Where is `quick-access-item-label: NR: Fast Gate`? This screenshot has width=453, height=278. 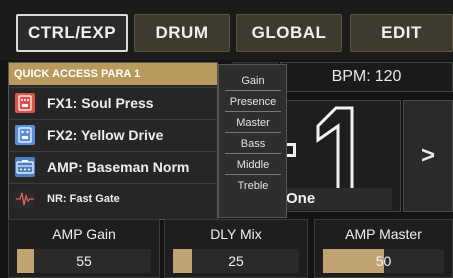
quick-access-item-label: NR: Fast Gate is located at coordinates (83, 198).